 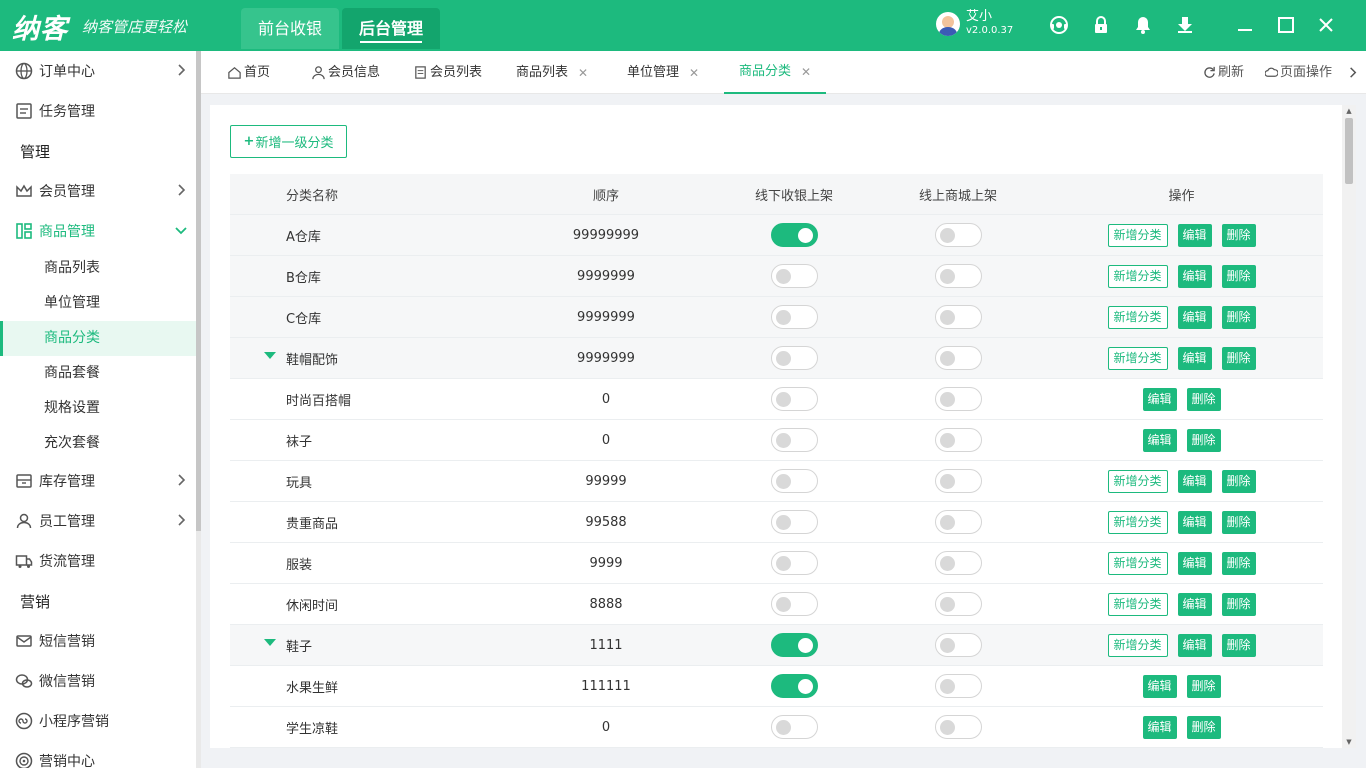 What do you see at coordinates (1326, 25) in the screenshot?
I see `close-icon` at bounding box center [1326, 25].